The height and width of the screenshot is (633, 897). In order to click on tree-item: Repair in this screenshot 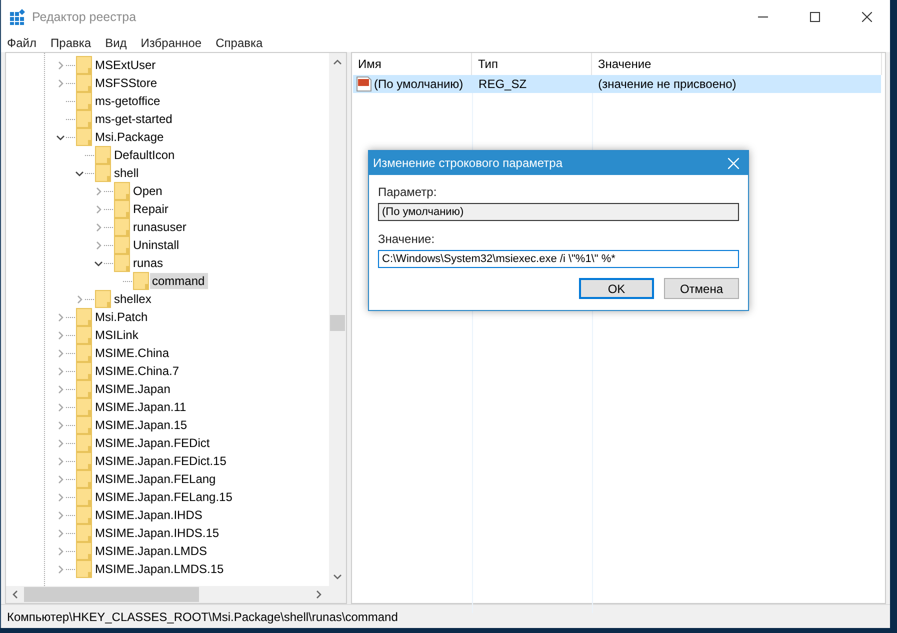, I will do `click(151, 209)`.